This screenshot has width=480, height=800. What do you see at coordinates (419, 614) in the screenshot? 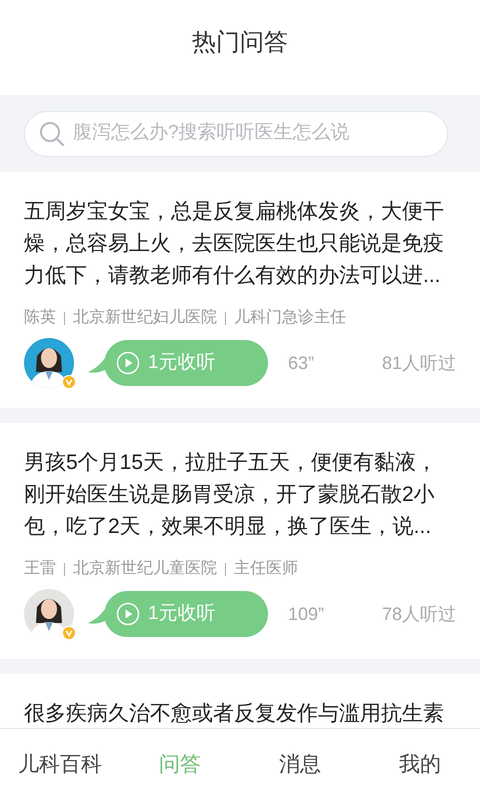
I see `listener-count: 78人听过` at bounding box center [419, 614].